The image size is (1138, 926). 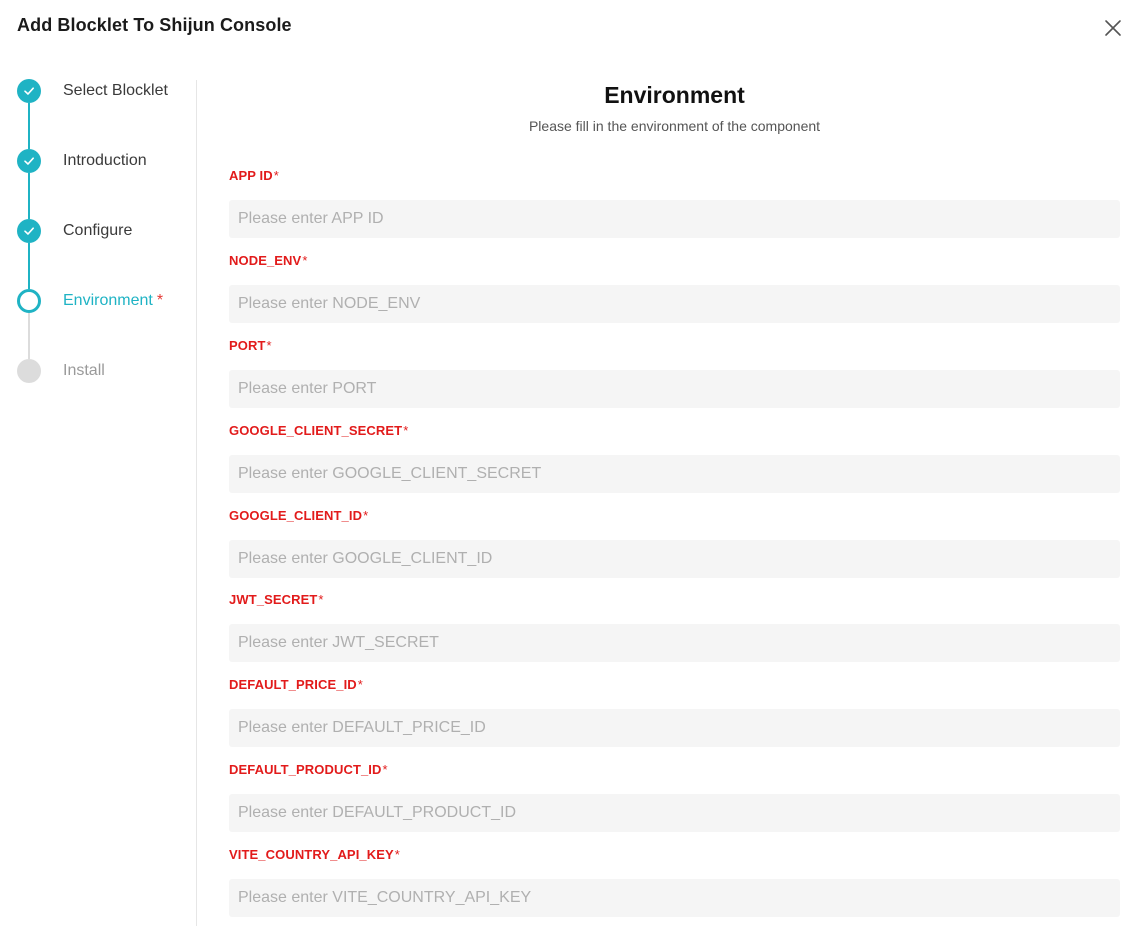 I want to click on field-default-price-id: DEFAULT_PRICE_ID*, so click(x=674, y=712).